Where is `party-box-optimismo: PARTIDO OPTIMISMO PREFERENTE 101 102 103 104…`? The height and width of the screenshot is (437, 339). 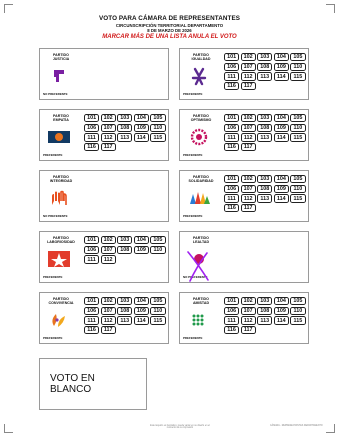 party-box-optimismo: PARTIDO OPTIMISMO PREFERENTE 101 102 103 104… is located at coordinates (244, 135).